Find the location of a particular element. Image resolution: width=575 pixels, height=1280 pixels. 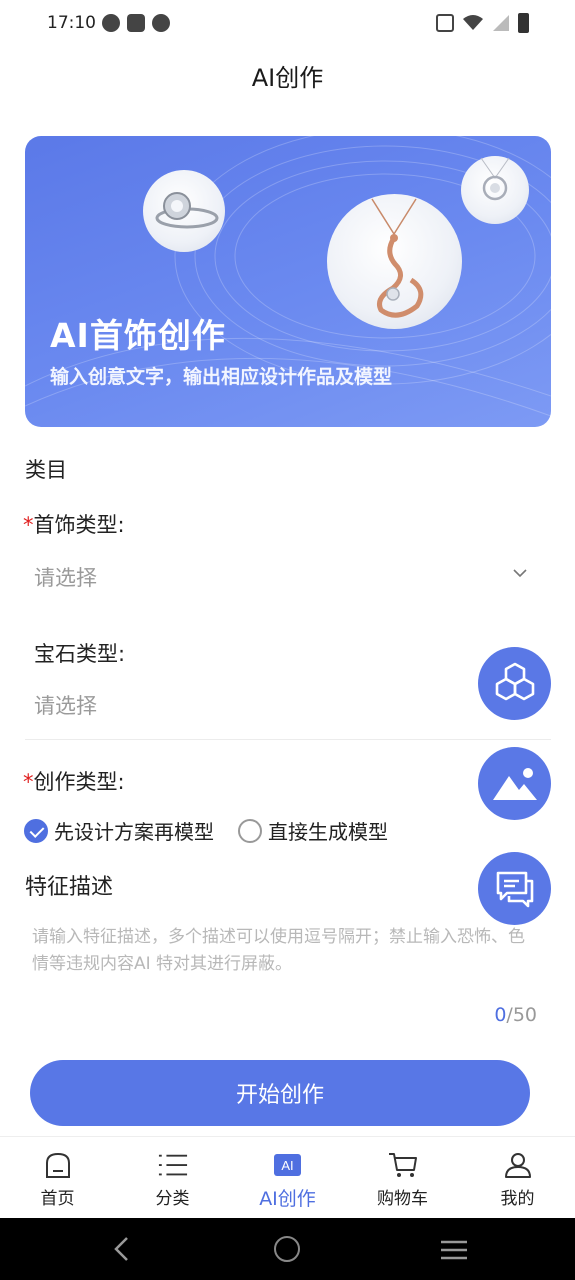

tab-label: 我的 is located at coordinates (517, 1199).